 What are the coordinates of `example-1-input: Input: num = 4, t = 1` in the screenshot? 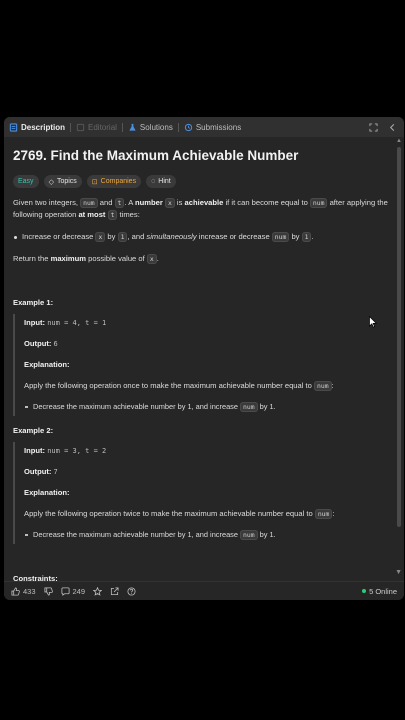 It's located at (207, 323).